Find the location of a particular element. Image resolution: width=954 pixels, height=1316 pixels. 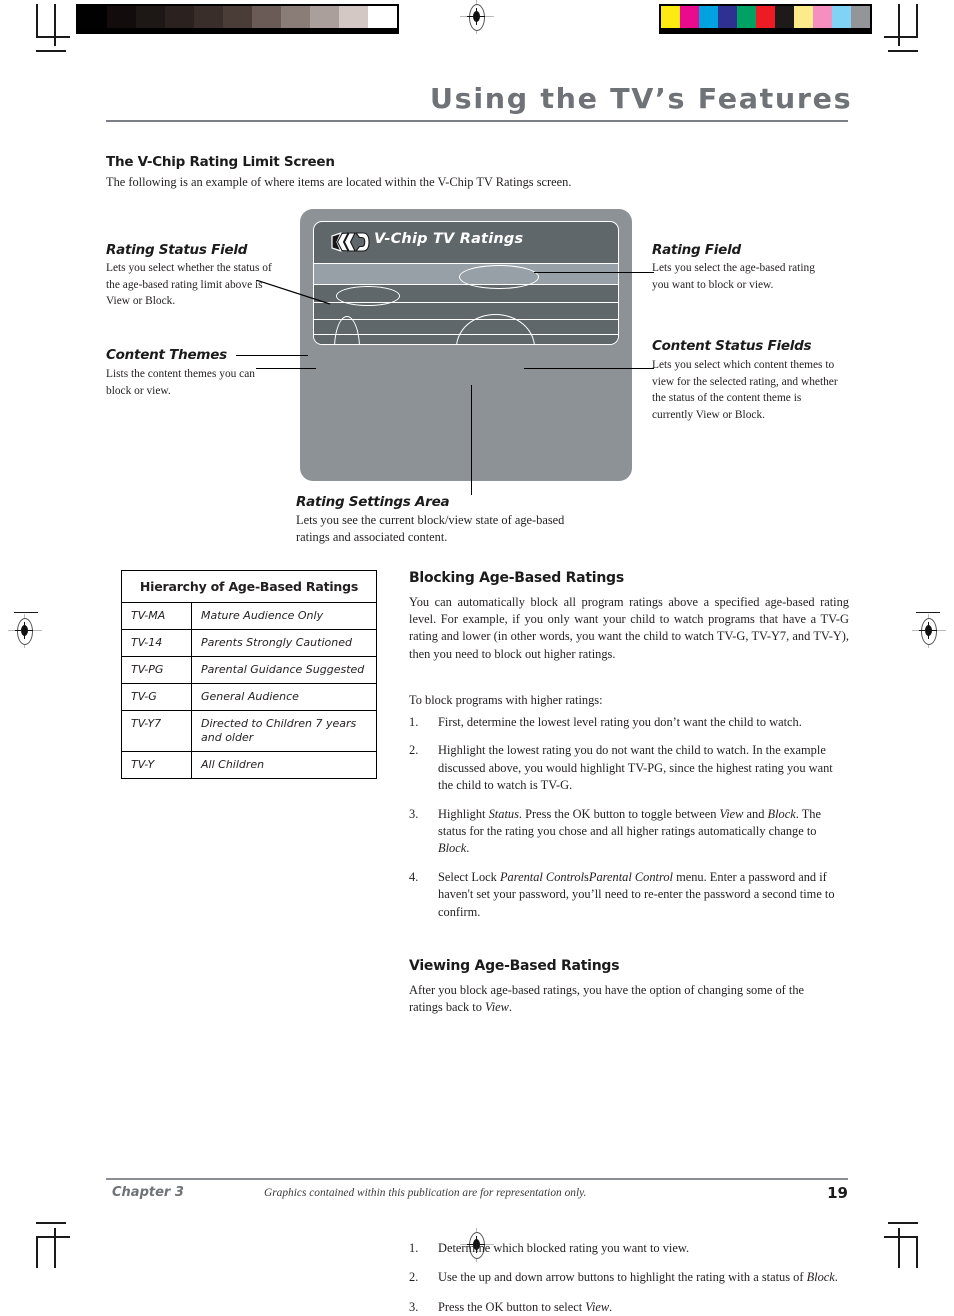

crop-mark-bottom-left-corner is located at coordinates (37, 1252).